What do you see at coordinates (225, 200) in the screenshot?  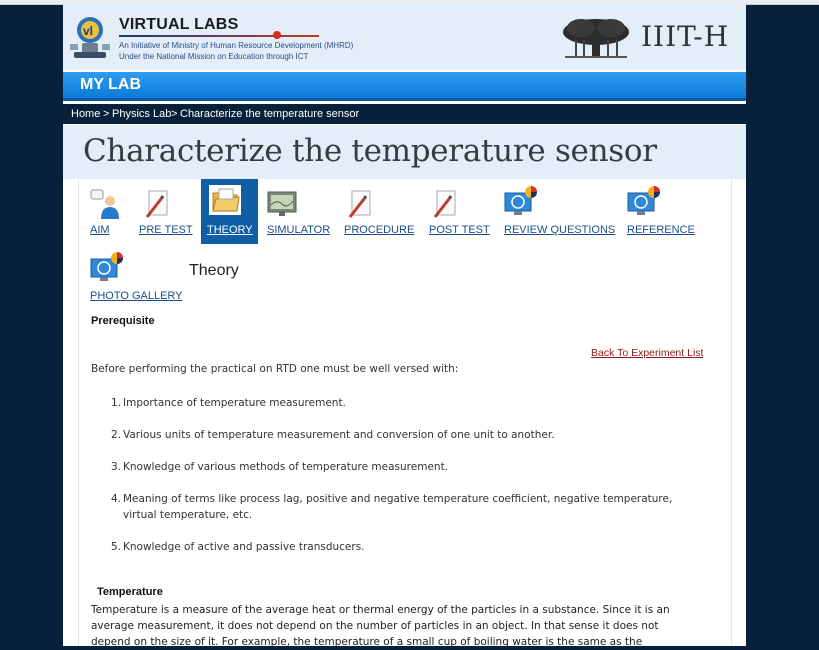 I see `folder-icon` at bounding box center [225, 200].